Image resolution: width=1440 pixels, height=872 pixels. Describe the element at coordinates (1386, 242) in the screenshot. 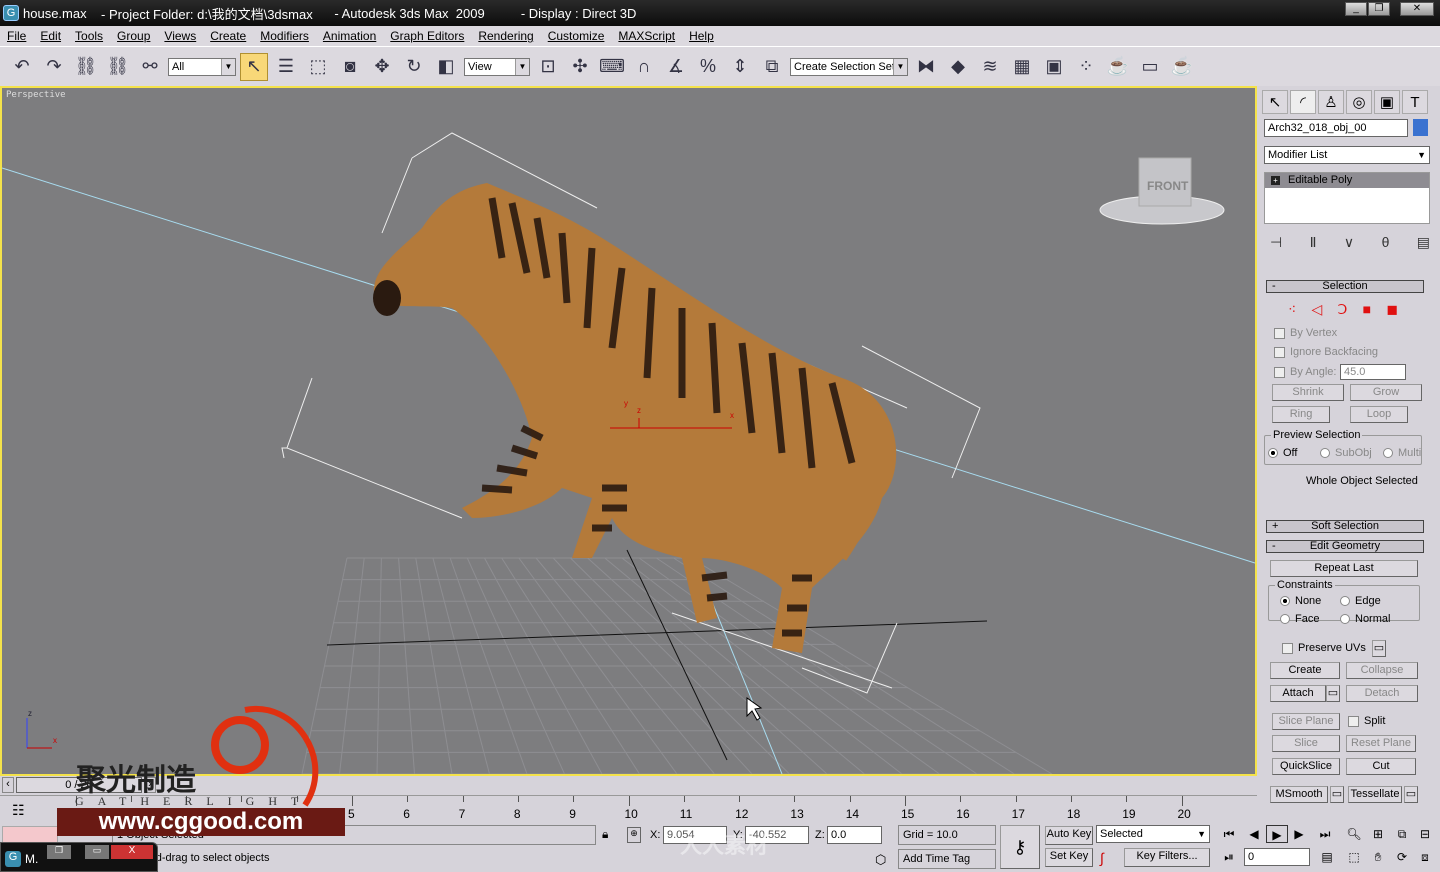

I see `remove-modifier-icon: θ` at that location.